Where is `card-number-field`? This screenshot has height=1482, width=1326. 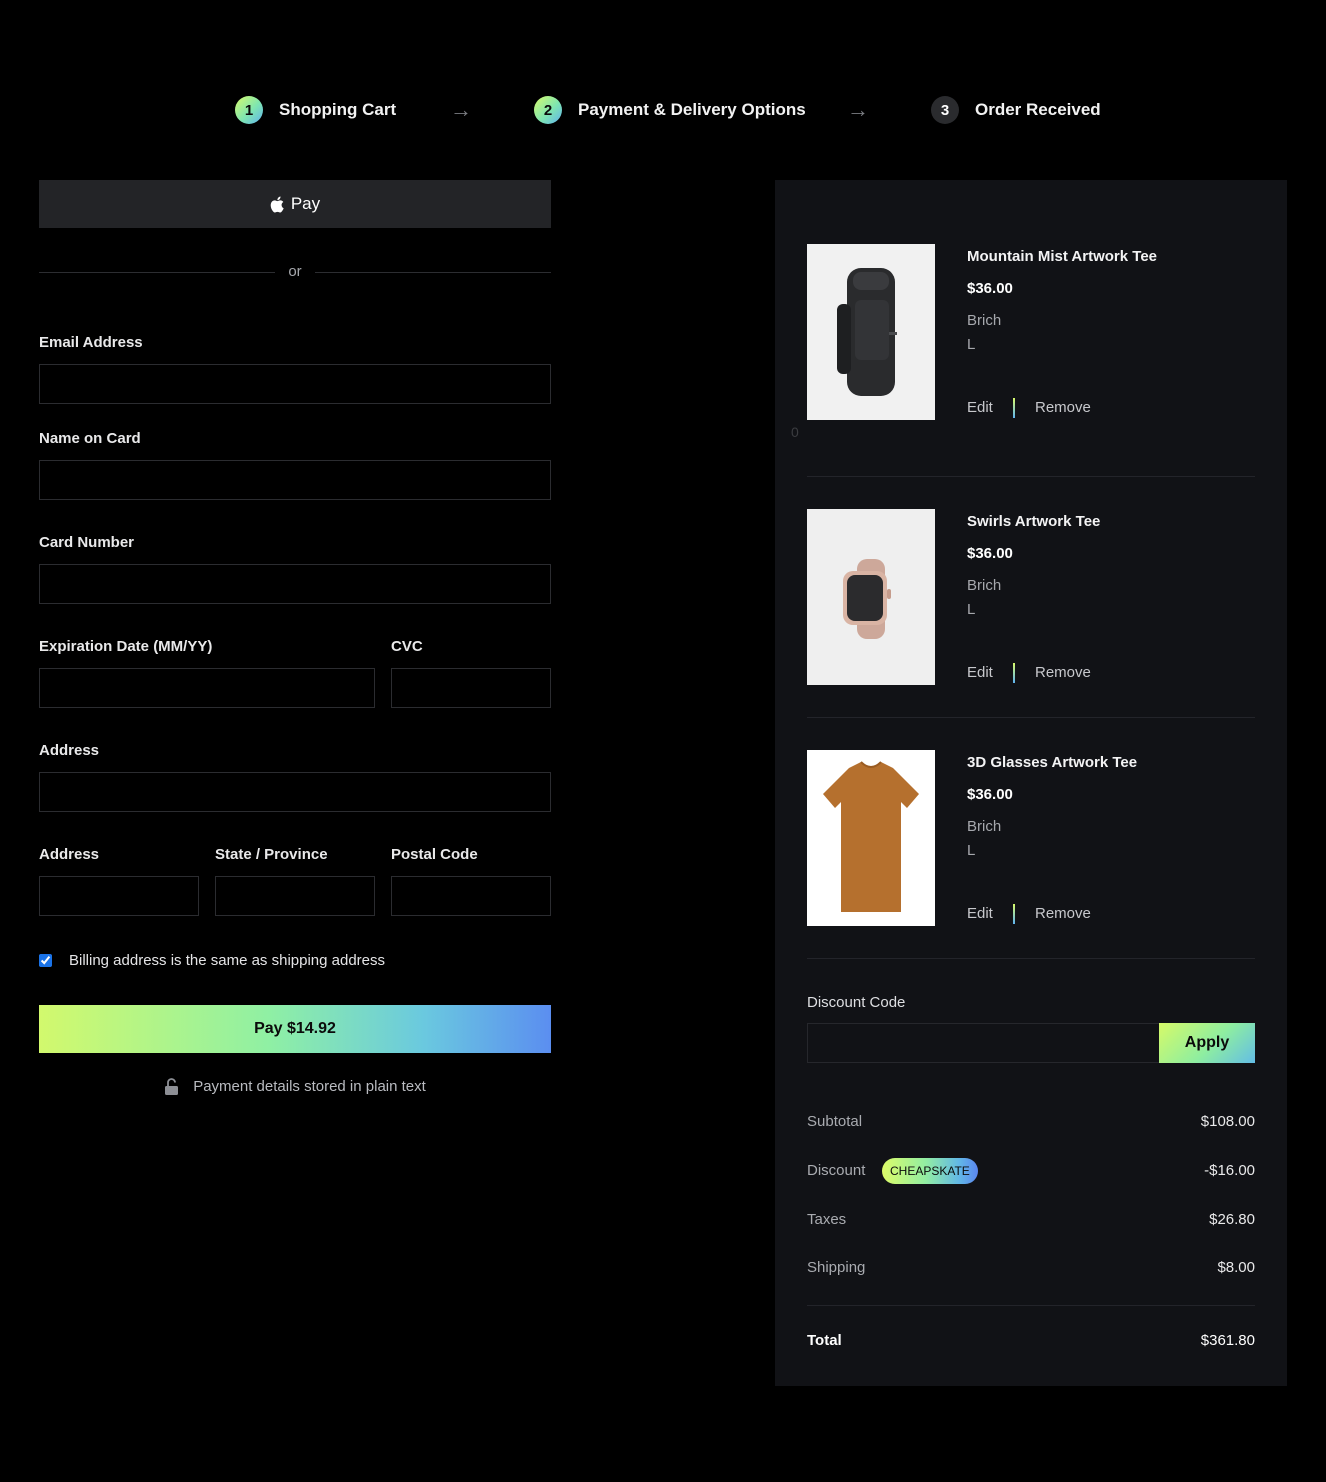 card-number-field is located at coordinates (295, 584).